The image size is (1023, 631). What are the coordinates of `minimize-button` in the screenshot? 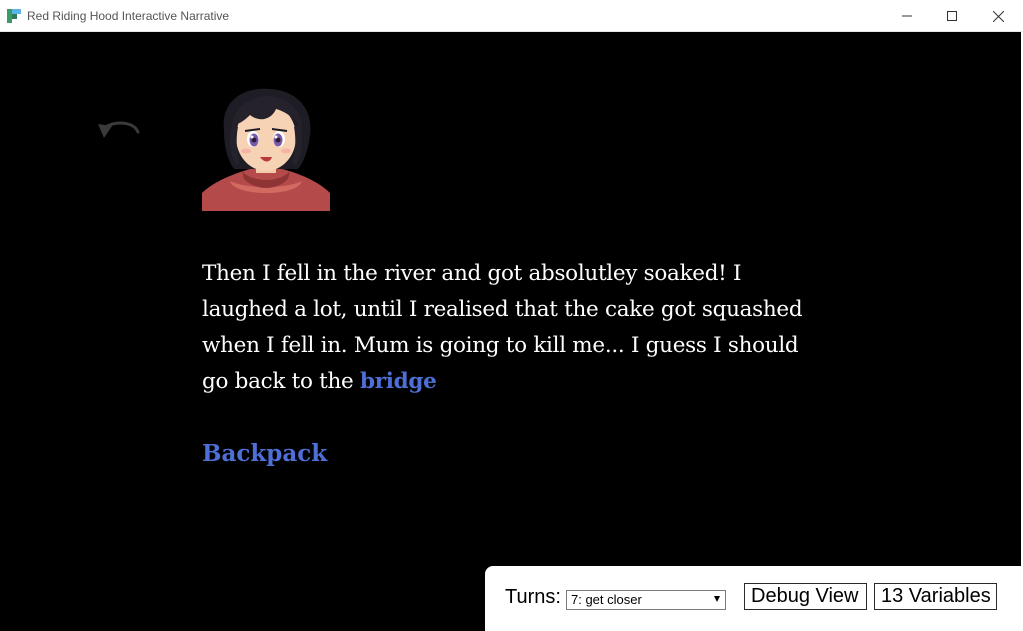 It's located at (907, 16).